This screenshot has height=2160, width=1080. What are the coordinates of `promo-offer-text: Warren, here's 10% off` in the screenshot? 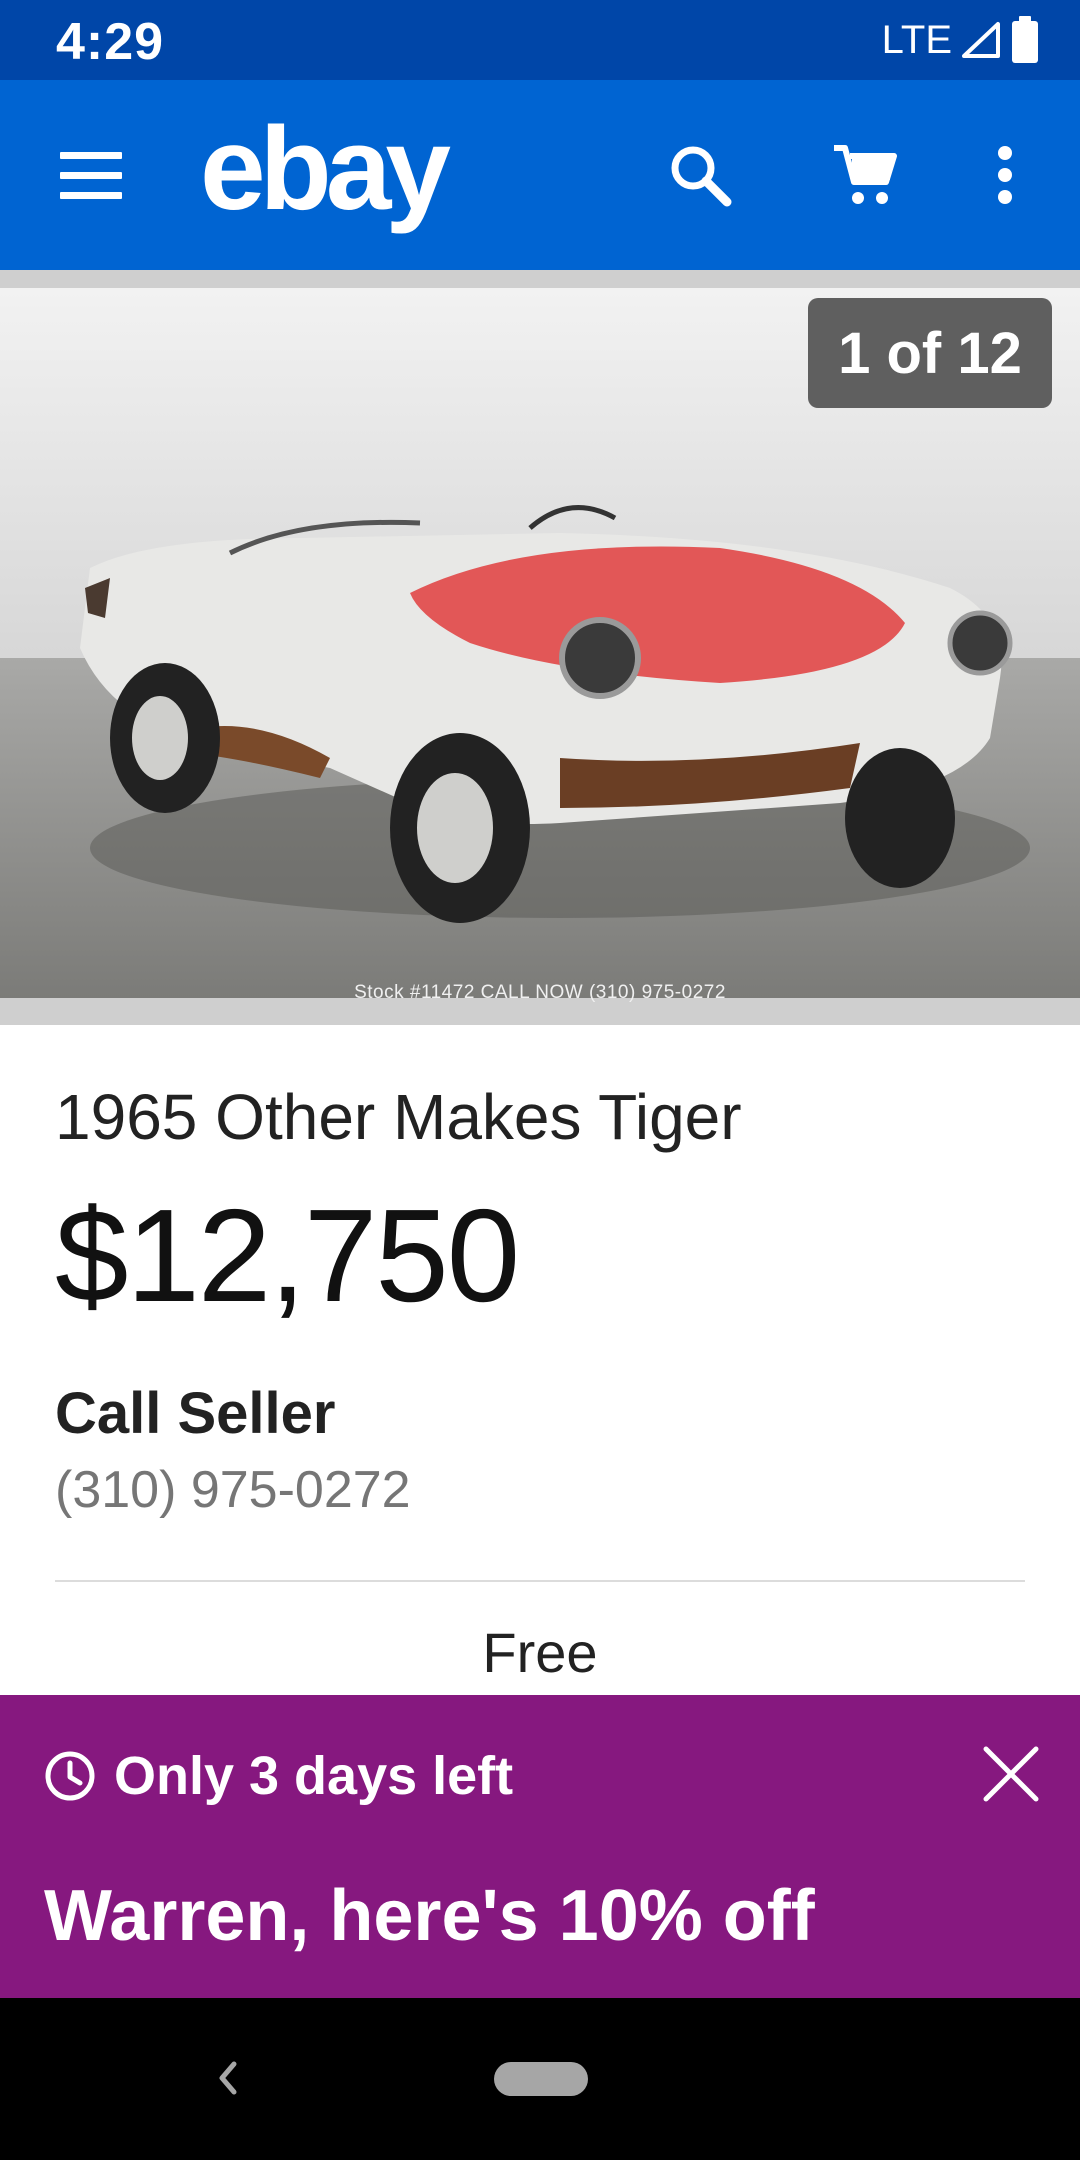 It's located at (429, 1916).